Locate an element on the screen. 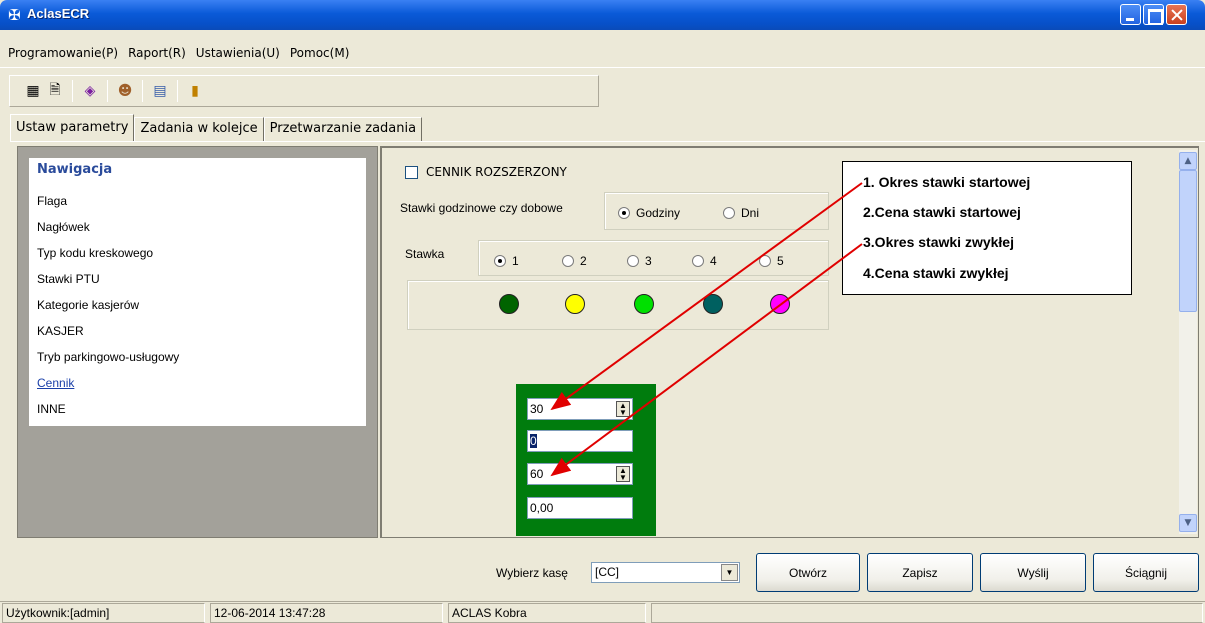  chevron-down-icon: ▼ is located at coordinates (729, 572).